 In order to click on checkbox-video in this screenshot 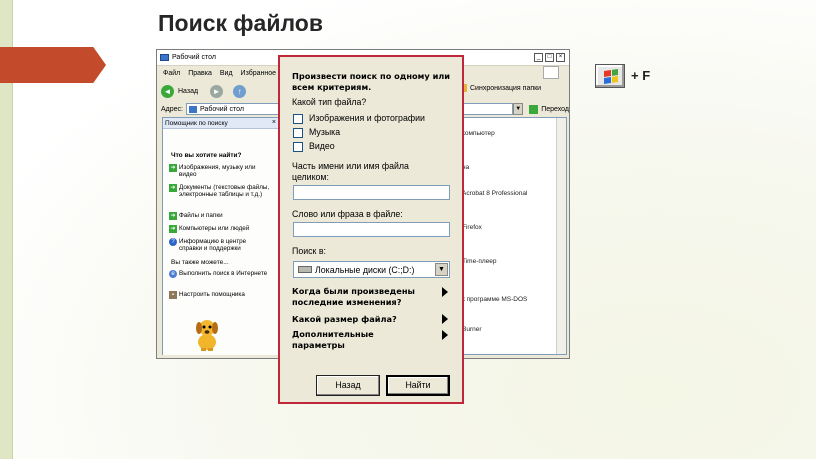, I will do `click(298, 147)`.